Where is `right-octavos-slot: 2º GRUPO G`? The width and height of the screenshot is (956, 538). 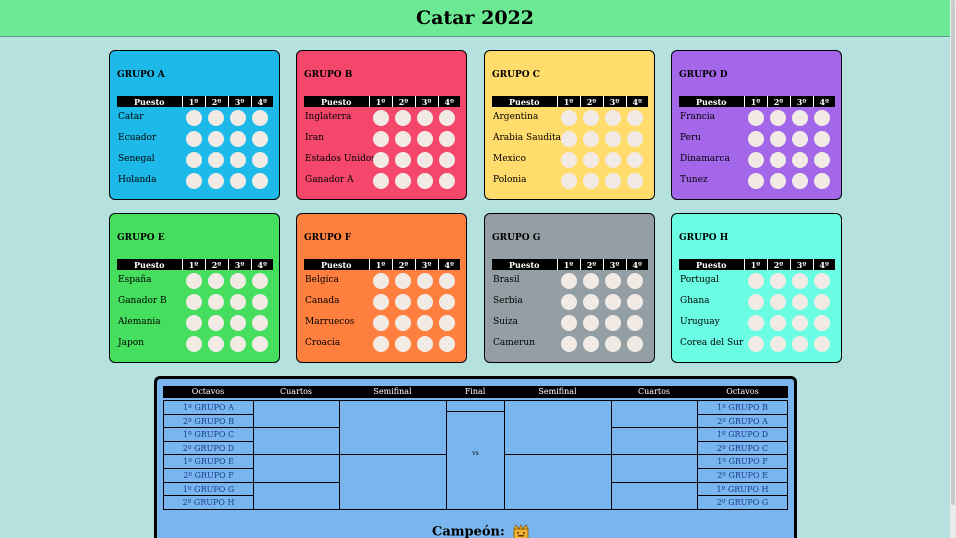 right-octavos-slot: 2º GRUPO G is located at coordinates (742, 502).